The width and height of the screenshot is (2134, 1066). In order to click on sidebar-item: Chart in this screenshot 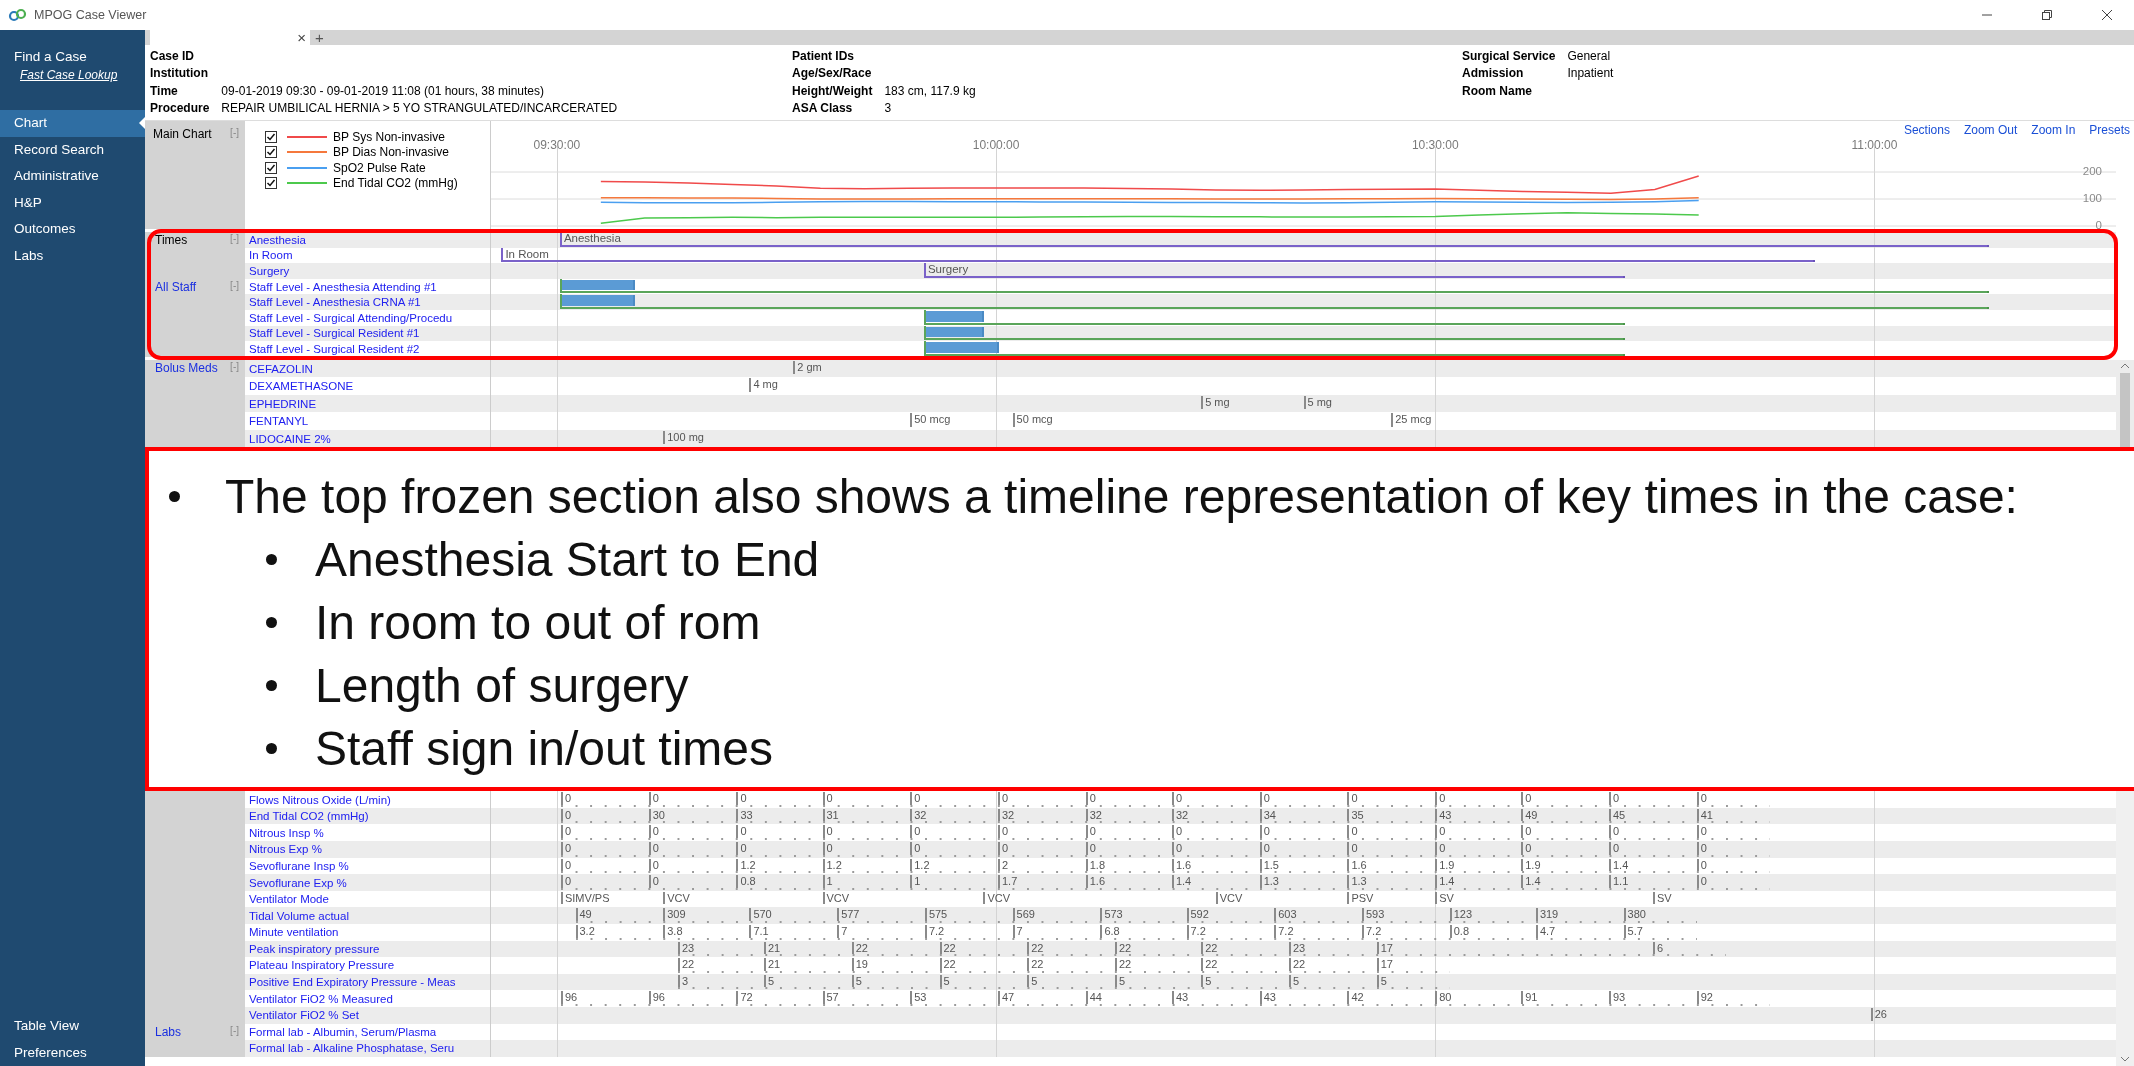, I will do `click(72, 123)`.